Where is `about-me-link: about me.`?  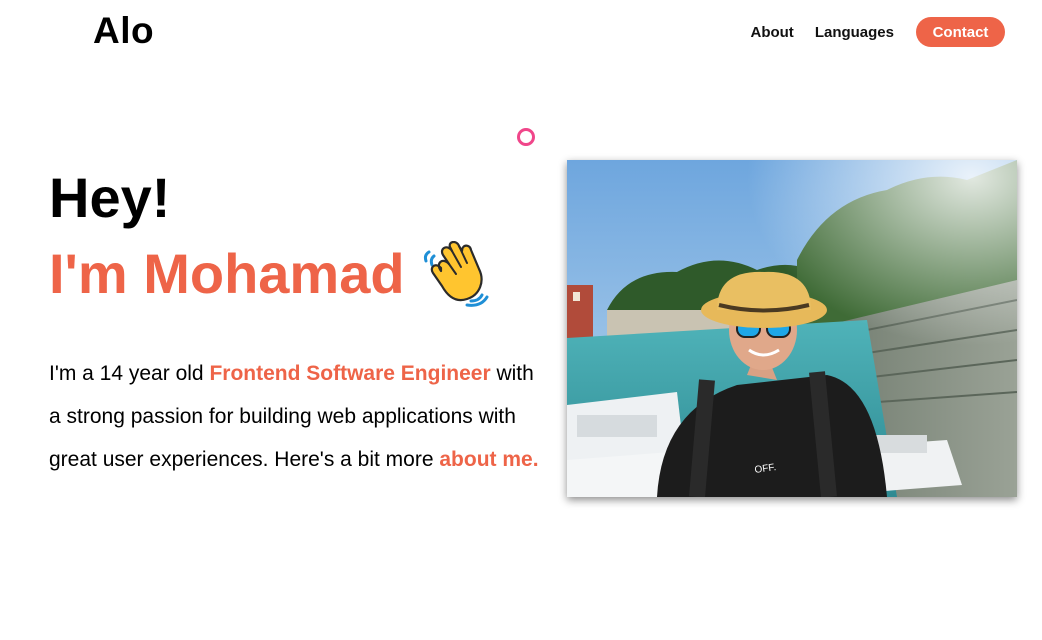
about-me-link: about me. is located at coordinates (488, 459).